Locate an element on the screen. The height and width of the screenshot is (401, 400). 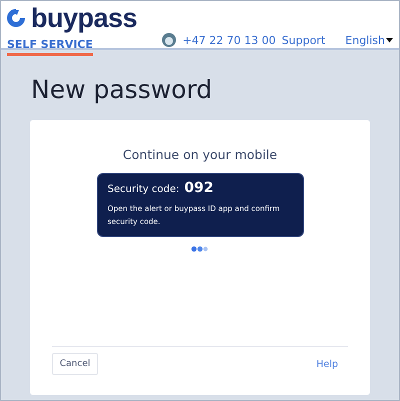
logo-icon is located at coordinates (16, 18).